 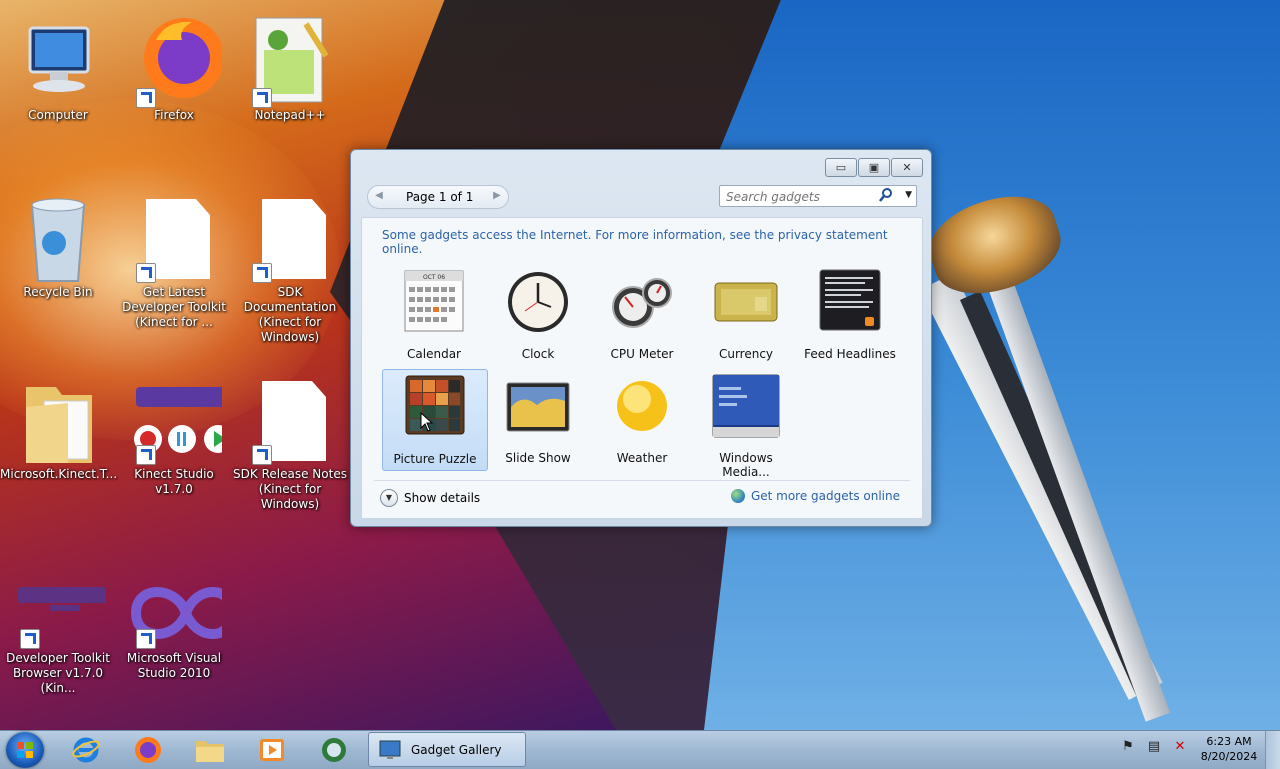 What do you see at coordinates (850, 300) in the screenshot?
I see `feed-headlines-icon` at bounding box center [850, 300].